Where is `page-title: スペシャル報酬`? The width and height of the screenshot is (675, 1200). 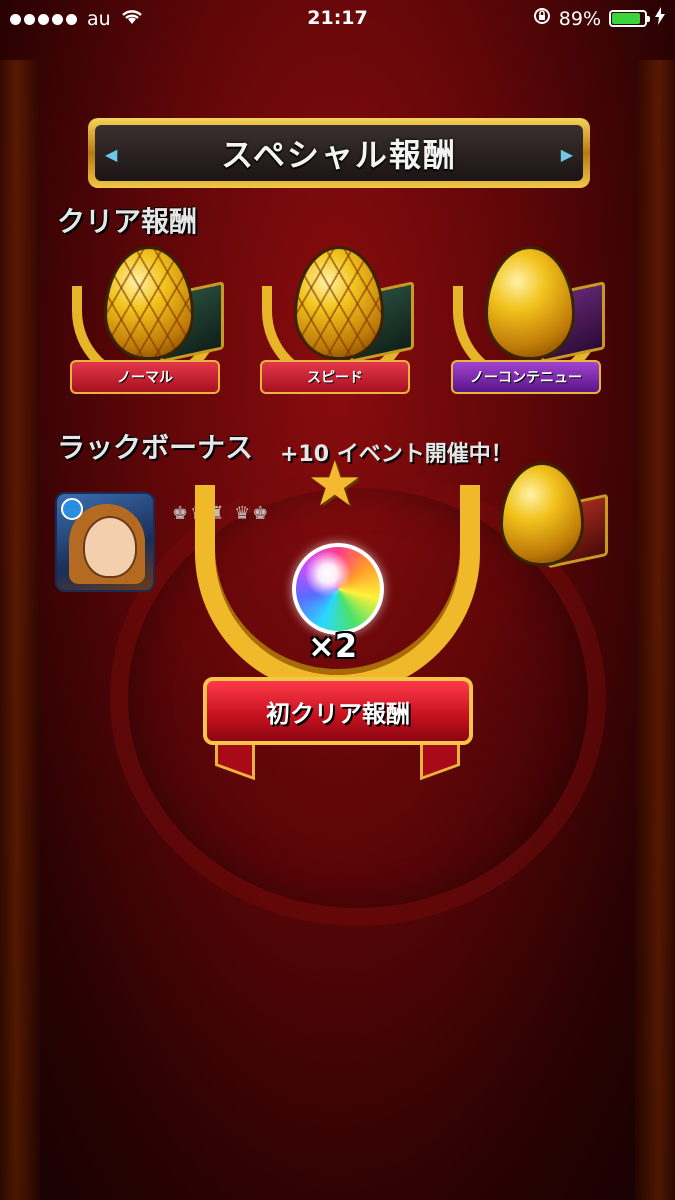
page-title: スペシャル報酬 is located at coordinates (339, 155).